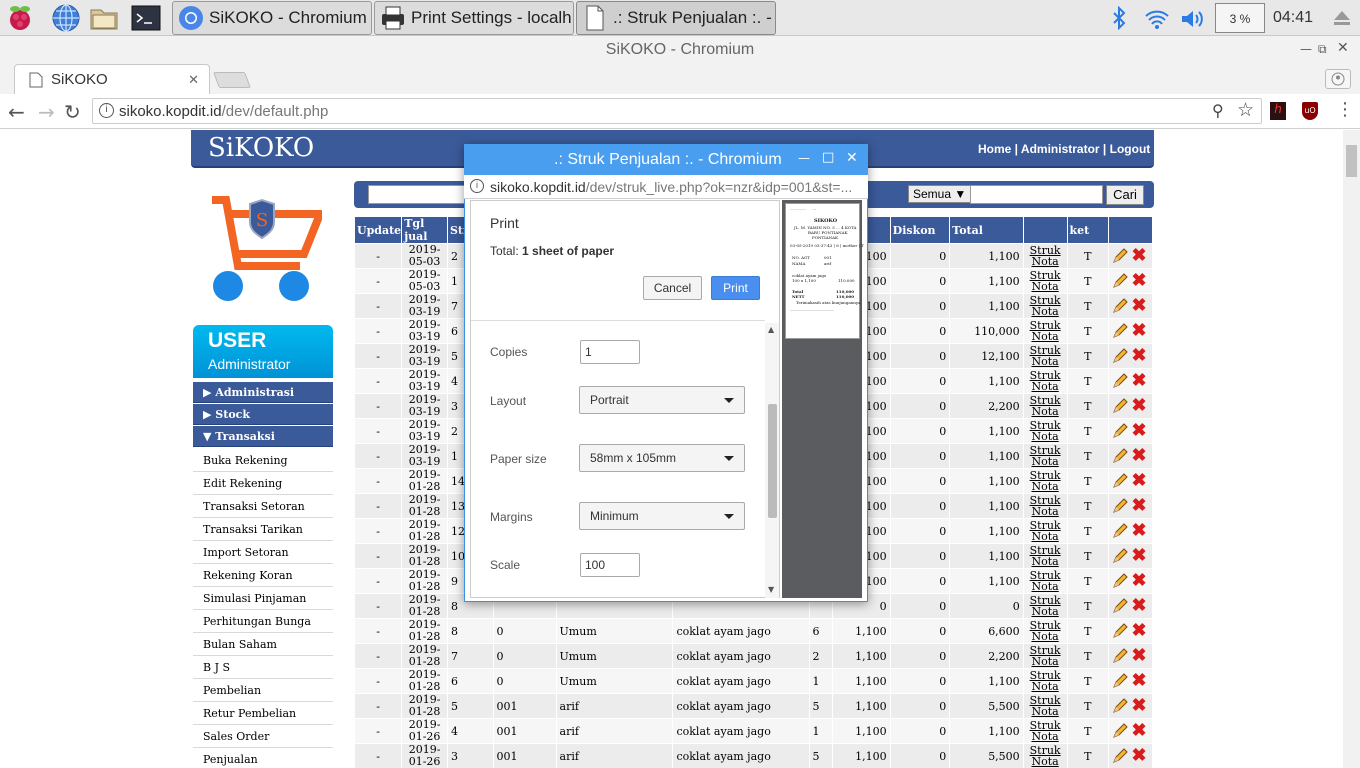 This screenshot has height=768, width=1360. I want to click on info-icon: i, so click(106, 110).